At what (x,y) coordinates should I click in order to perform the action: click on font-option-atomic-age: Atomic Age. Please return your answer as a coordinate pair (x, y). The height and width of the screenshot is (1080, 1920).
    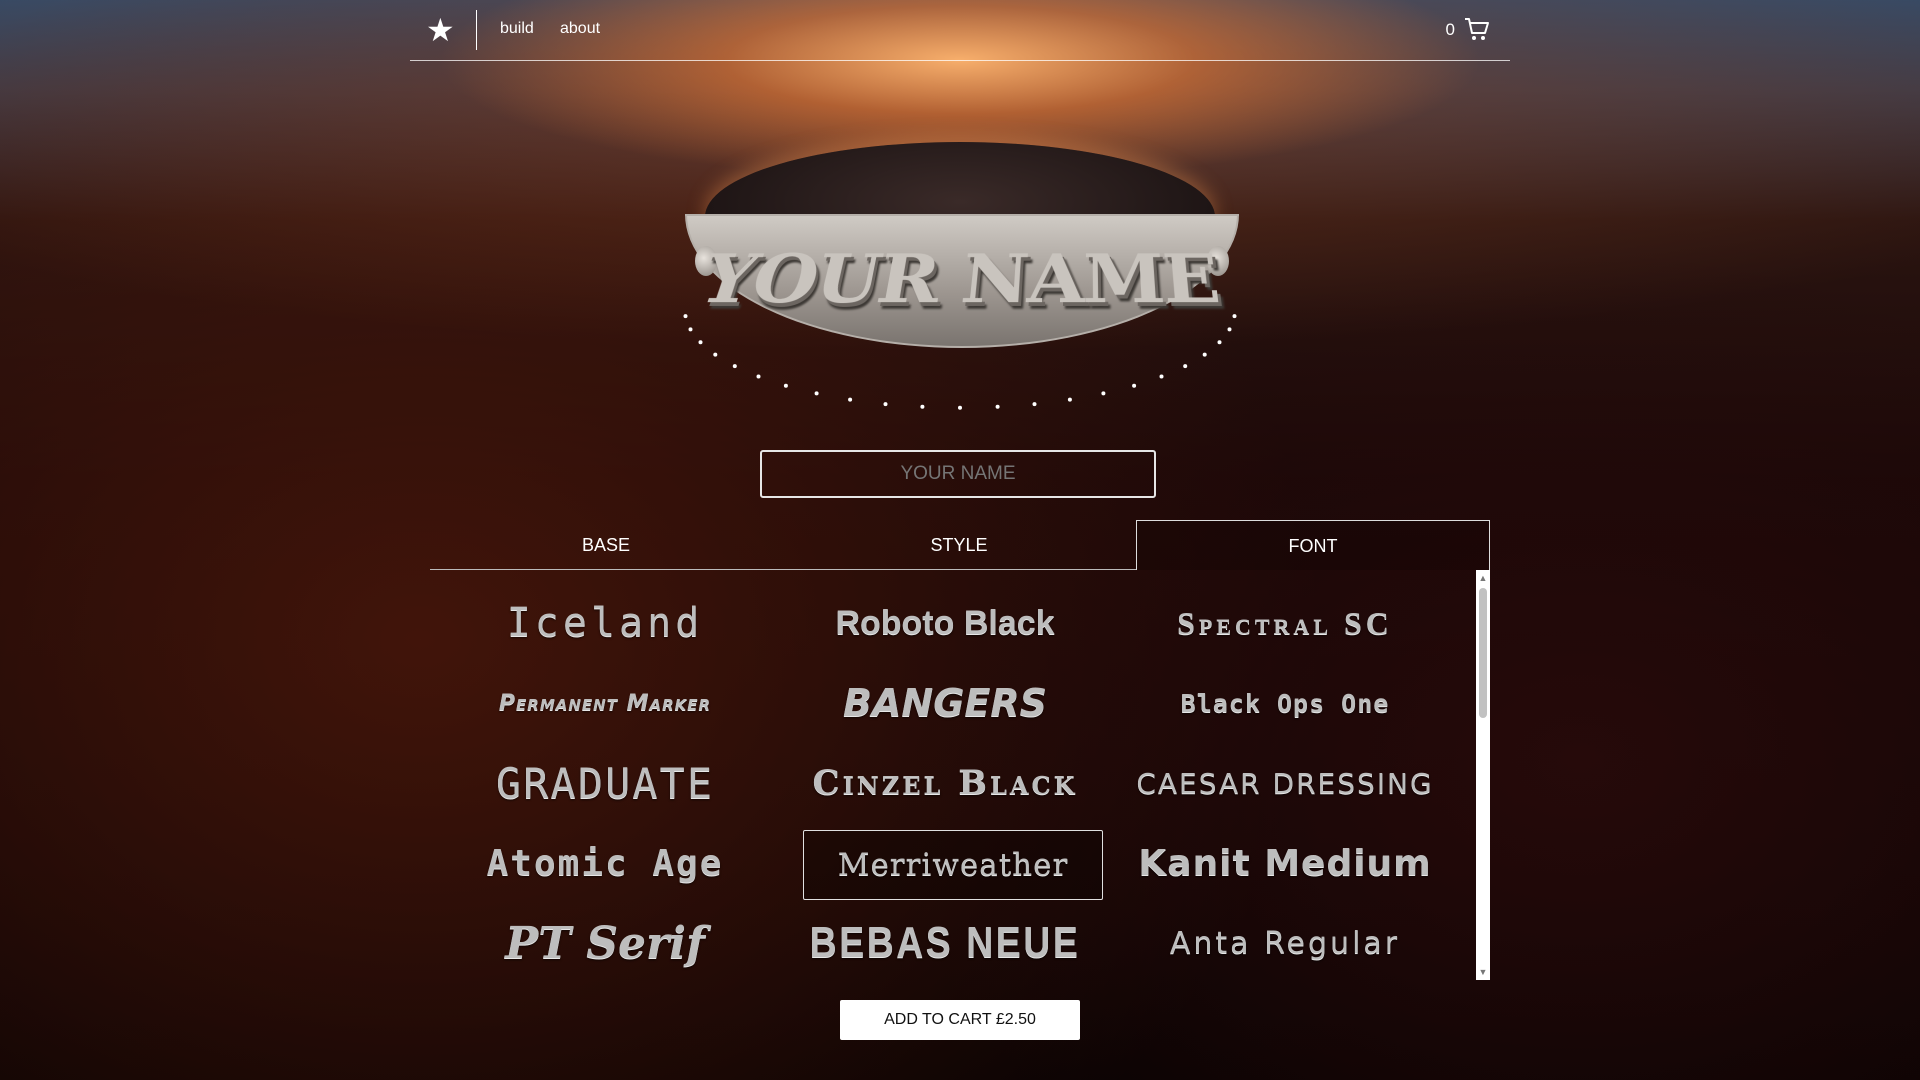
    Looking at the image, I should click on (605, 863).